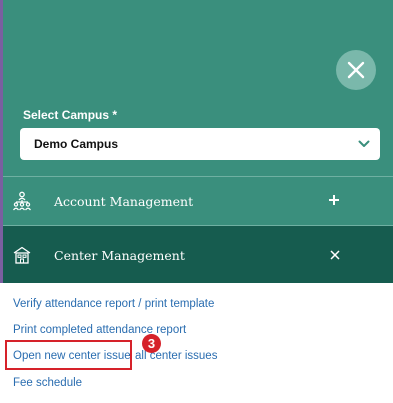 This screenshot has height=403, width=393. What do you see at coordinates (334, 200) in the screenshot?
I see `expand-plus-icon` at bounding box center [334, 200].